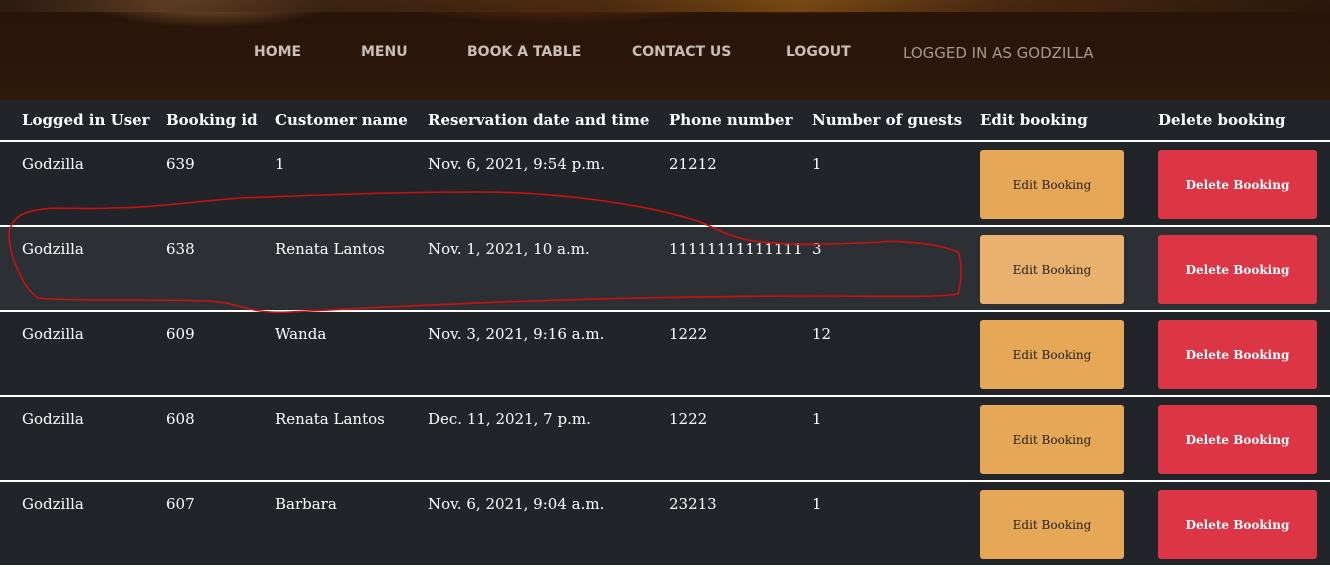  Describe the element at coordinates (548, 439) in the screenshot. I see `cell-reservation-datetime: Dec. 11, 2021, 7 p.m.` at that location.